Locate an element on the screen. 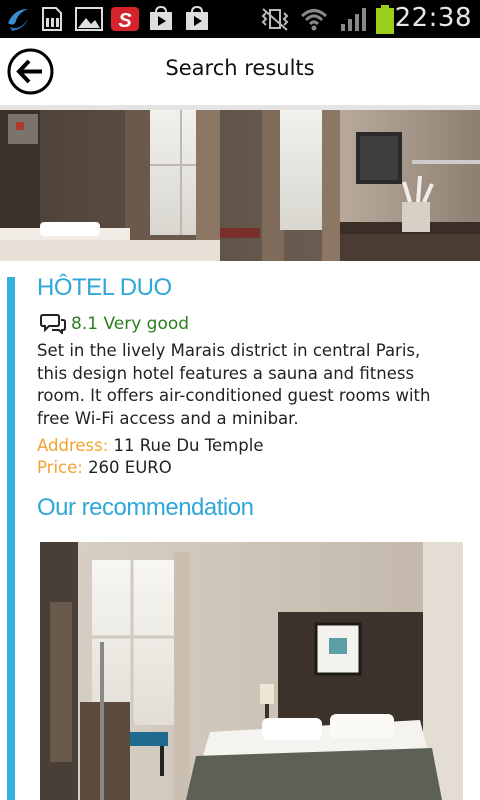  address-label: Address: is located at coordinates (73, 445).